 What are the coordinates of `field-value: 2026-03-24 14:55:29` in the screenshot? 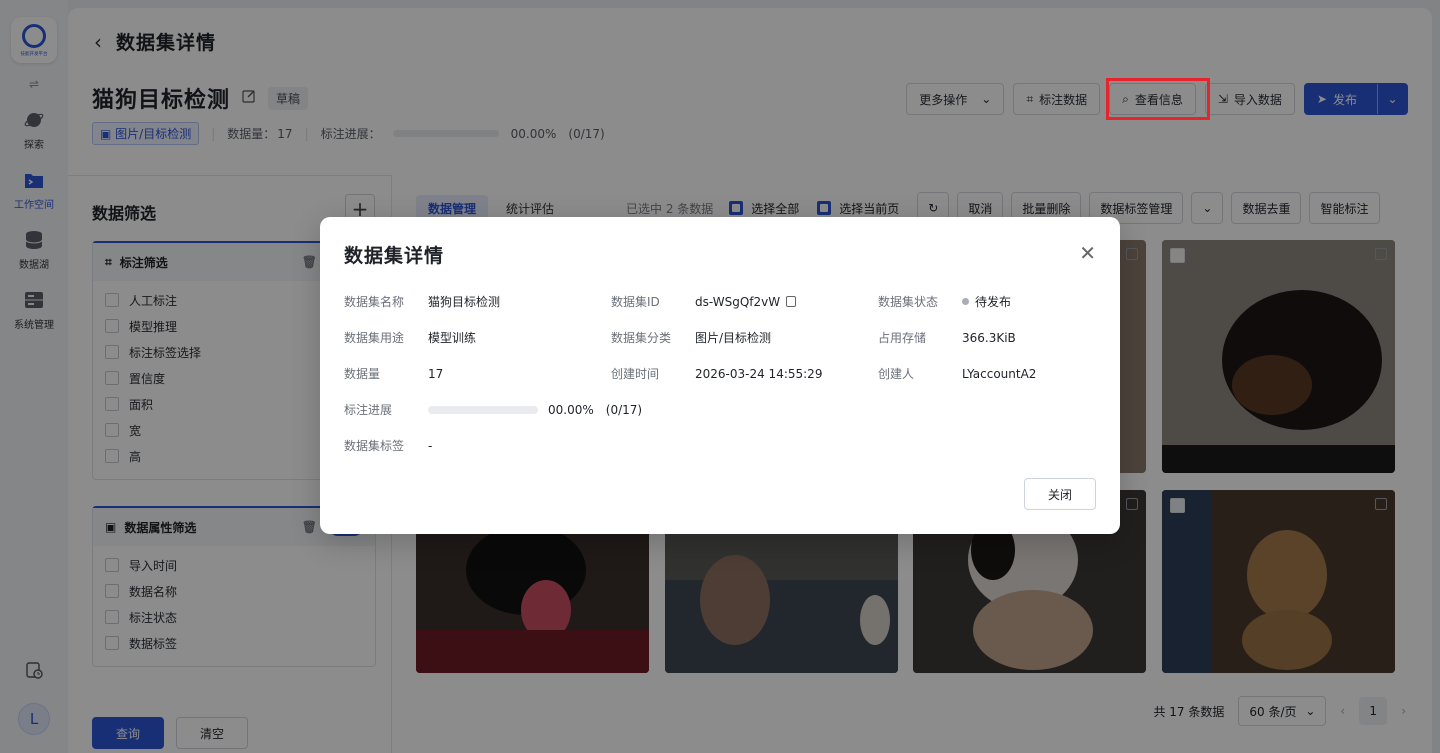 It's located at (759, 373).